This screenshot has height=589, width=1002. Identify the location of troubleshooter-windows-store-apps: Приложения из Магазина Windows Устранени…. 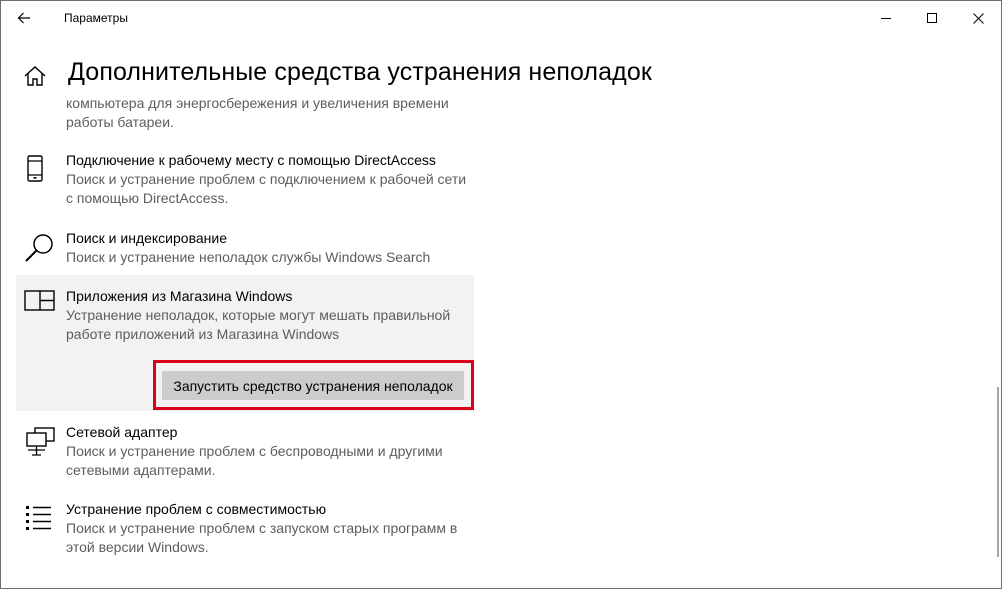
(245, 343).